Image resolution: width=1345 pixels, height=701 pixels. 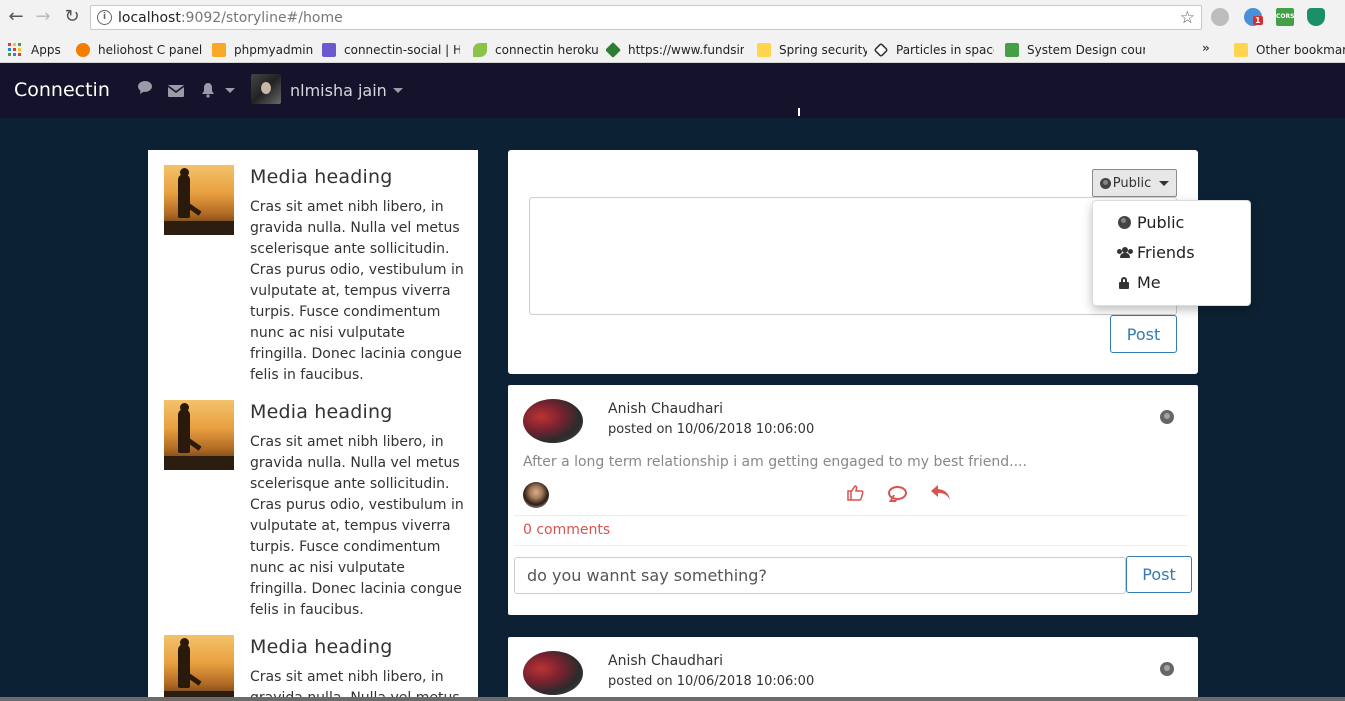 What do you see at coordinates (338, 90) in the screenshot?
I see `user-name: nlmisha jain` at bounding box center [338, 90].